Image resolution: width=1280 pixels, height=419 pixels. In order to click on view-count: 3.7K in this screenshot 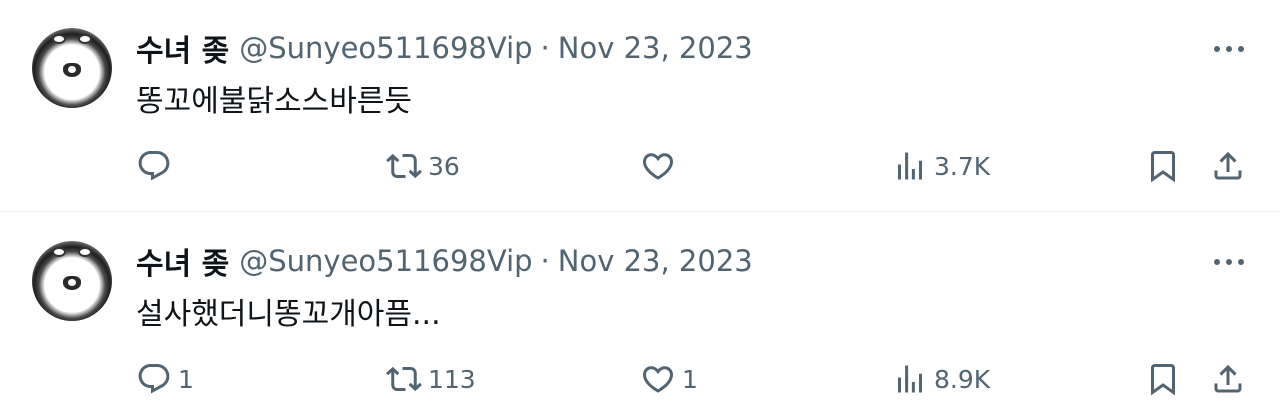, I will do `click(962, 166)`.